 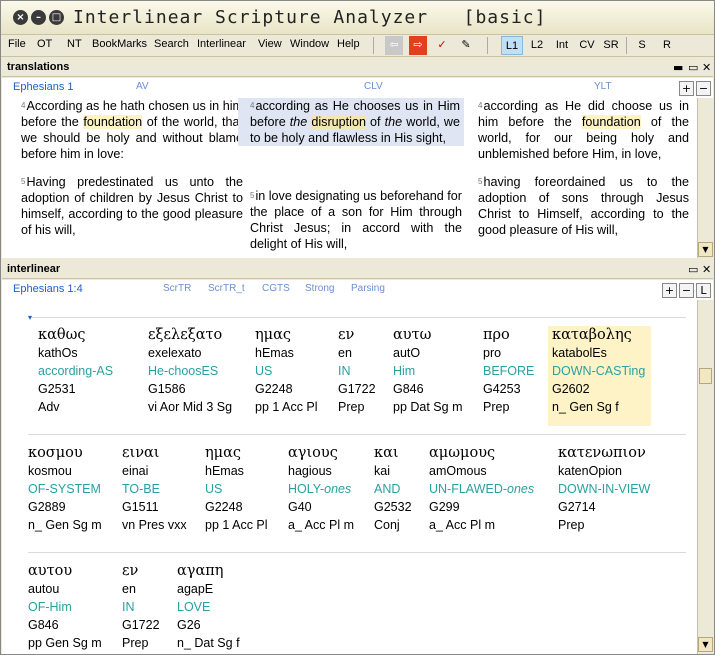 I want to click on tab-strong: Strong, so click(x=319, y=288).